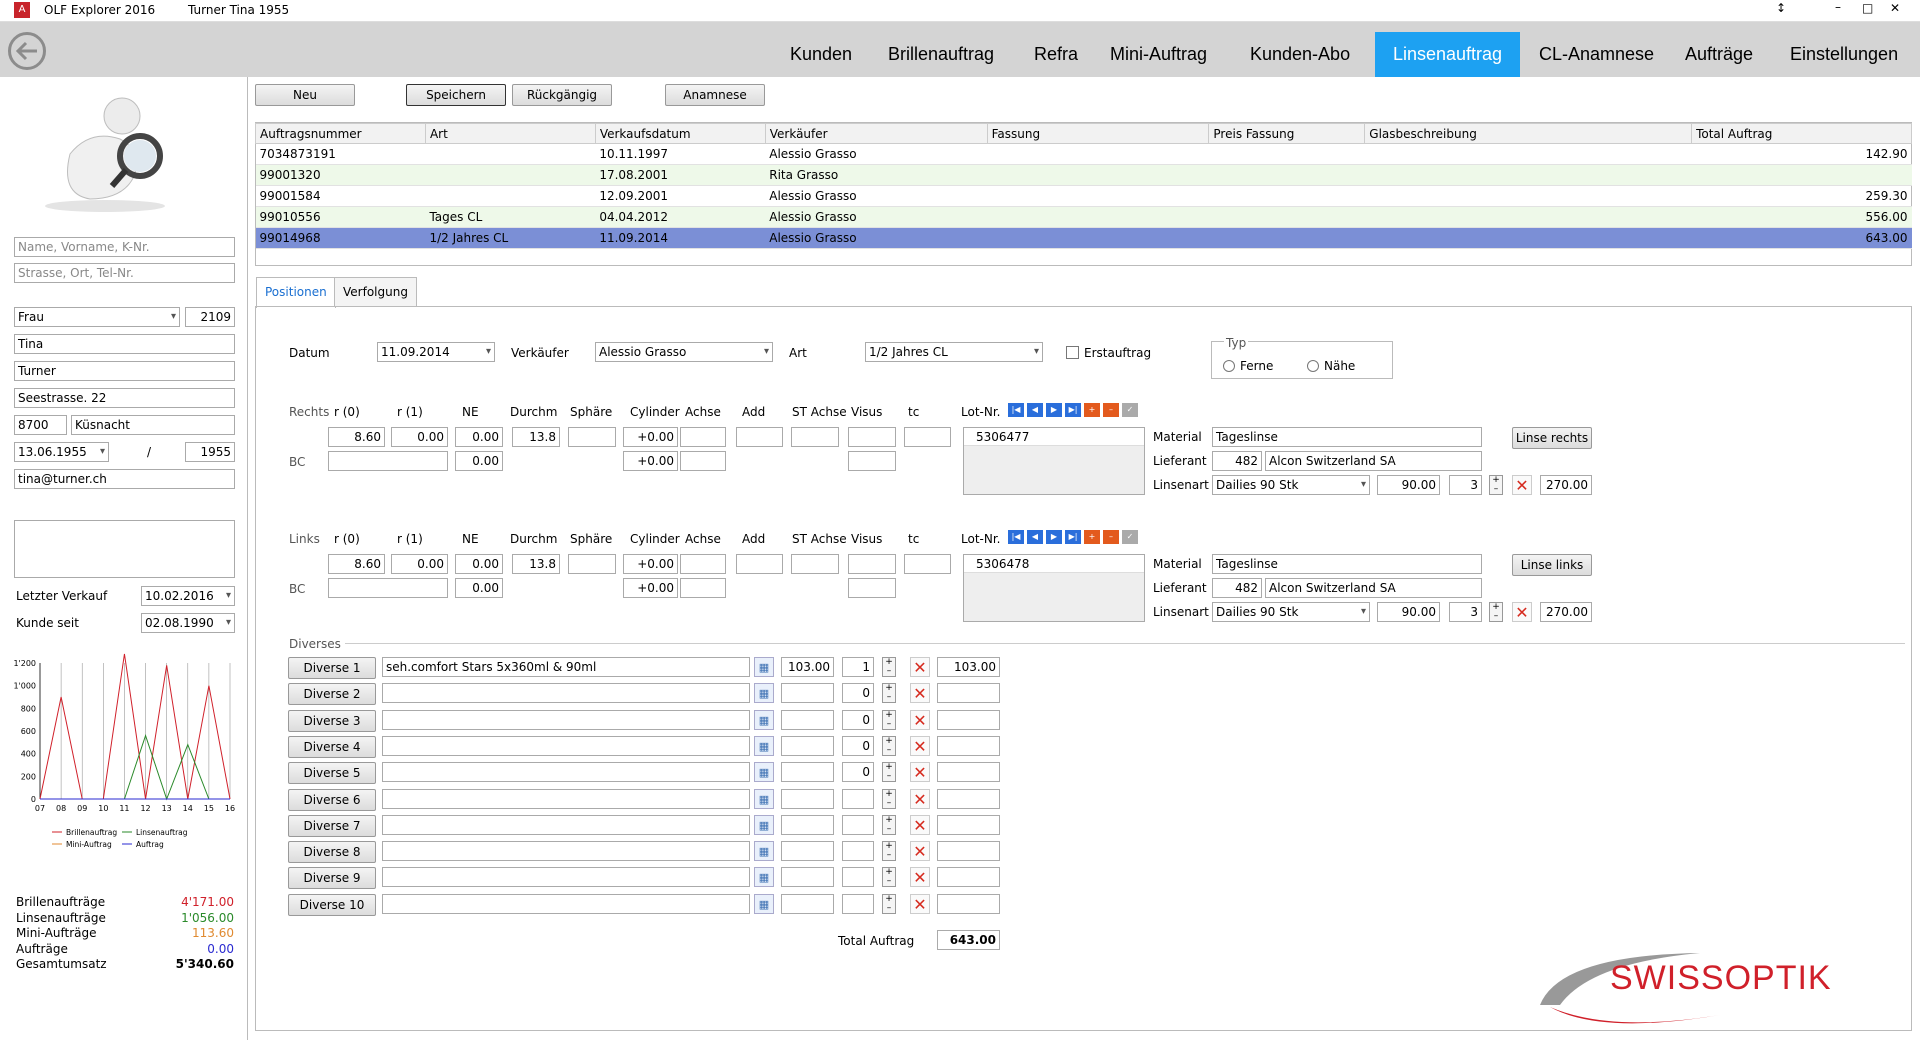 The height and width of the screenshot is (1040, 1920). I want to click on diverse-text-field: seh.comfort Stars 5x360ml & 90ml, so click(566, 667).